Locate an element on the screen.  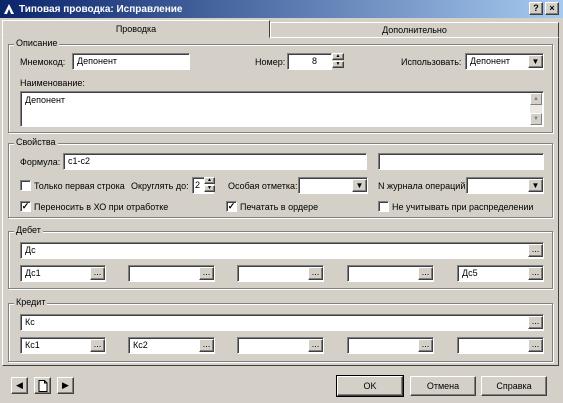
scroll-down-arrow: ▼ is located at coordinates (536, 119).